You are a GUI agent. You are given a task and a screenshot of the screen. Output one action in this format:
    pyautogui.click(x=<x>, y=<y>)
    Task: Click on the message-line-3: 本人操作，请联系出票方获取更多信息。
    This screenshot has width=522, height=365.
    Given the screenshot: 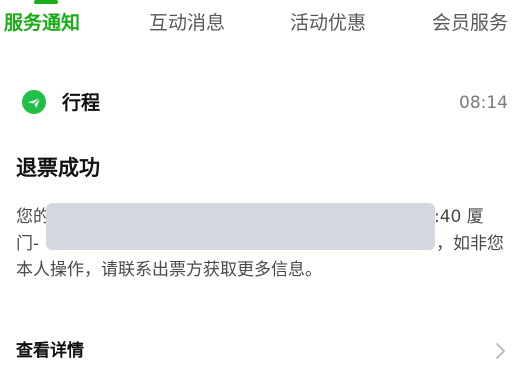 What is the action you would take?
    pyautogui.click(x=169, y=270)
    